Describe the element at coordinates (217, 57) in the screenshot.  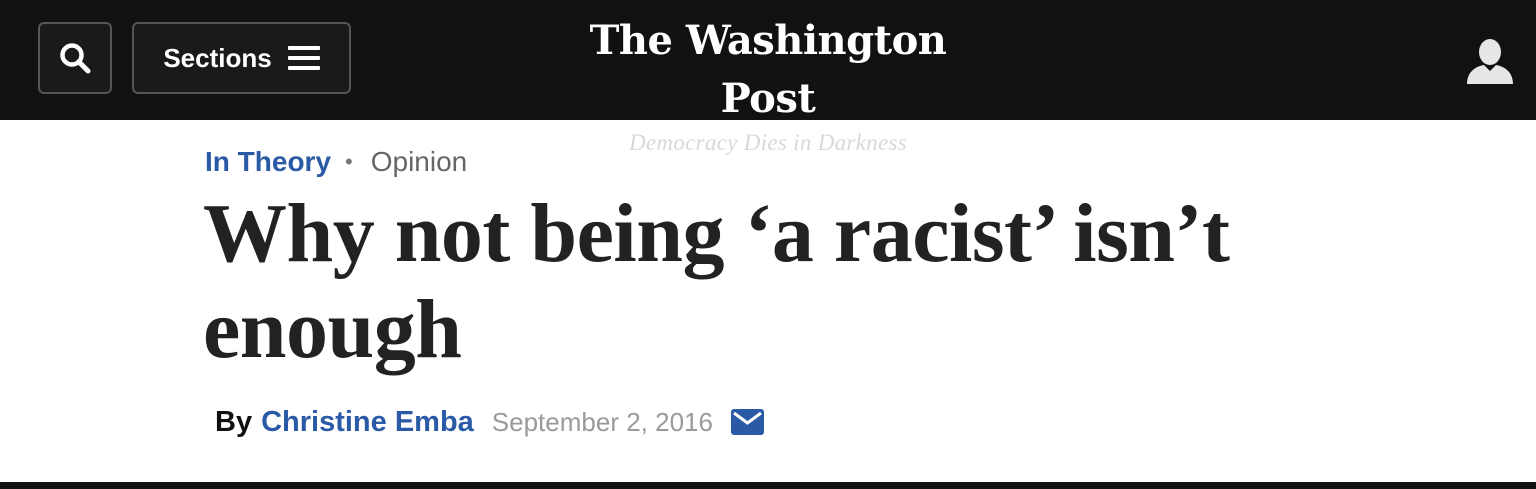
I see `sections-label: Sections` at that location.